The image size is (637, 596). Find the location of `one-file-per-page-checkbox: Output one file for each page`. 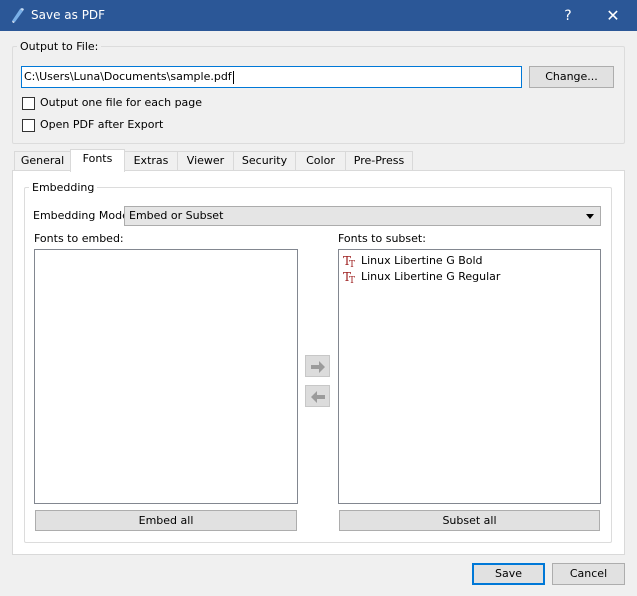

one-file-per-page-checkbox: Output one file for each page is located at coordinates (112, 104).